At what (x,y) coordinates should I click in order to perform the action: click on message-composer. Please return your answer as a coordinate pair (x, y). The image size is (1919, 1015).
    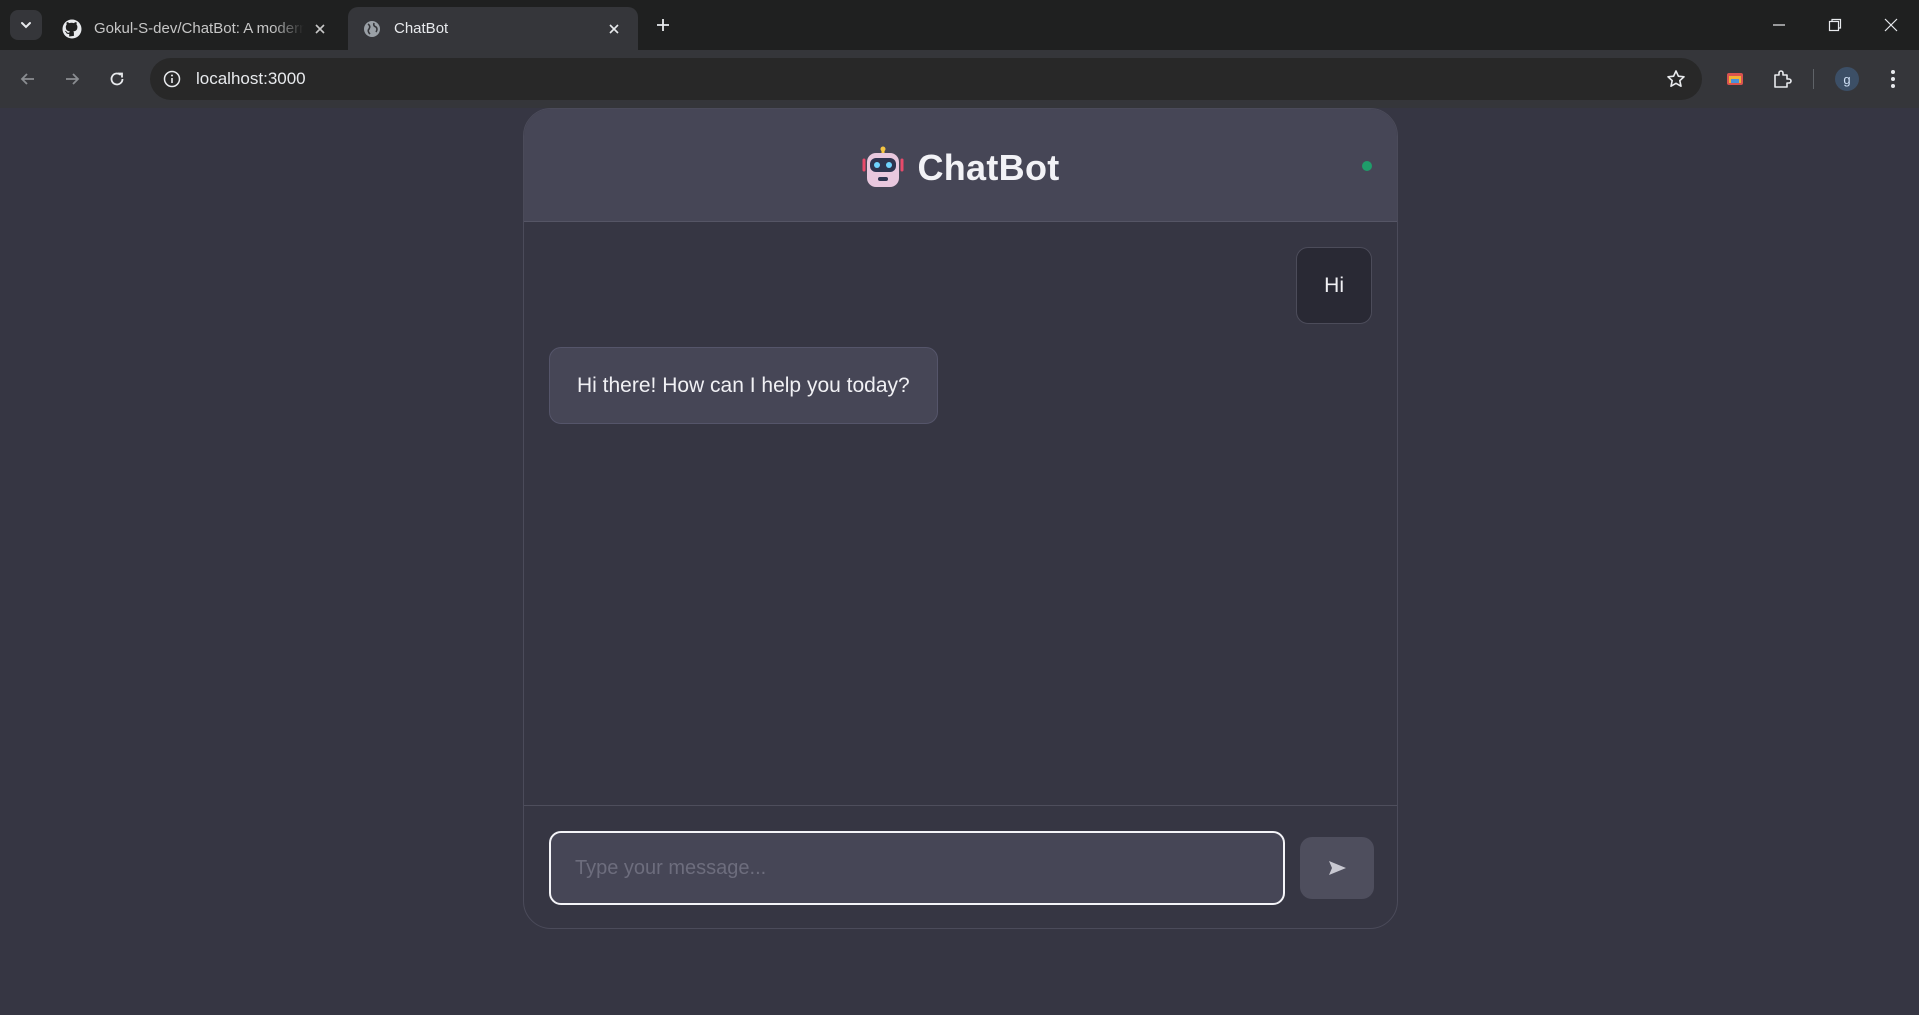
    Looking at the image, I should click on (960, 866).